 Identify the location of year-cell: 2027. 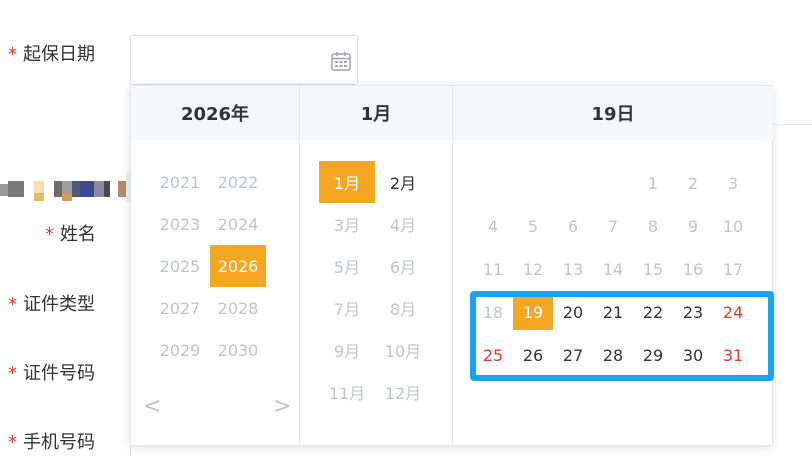
(180, 308).